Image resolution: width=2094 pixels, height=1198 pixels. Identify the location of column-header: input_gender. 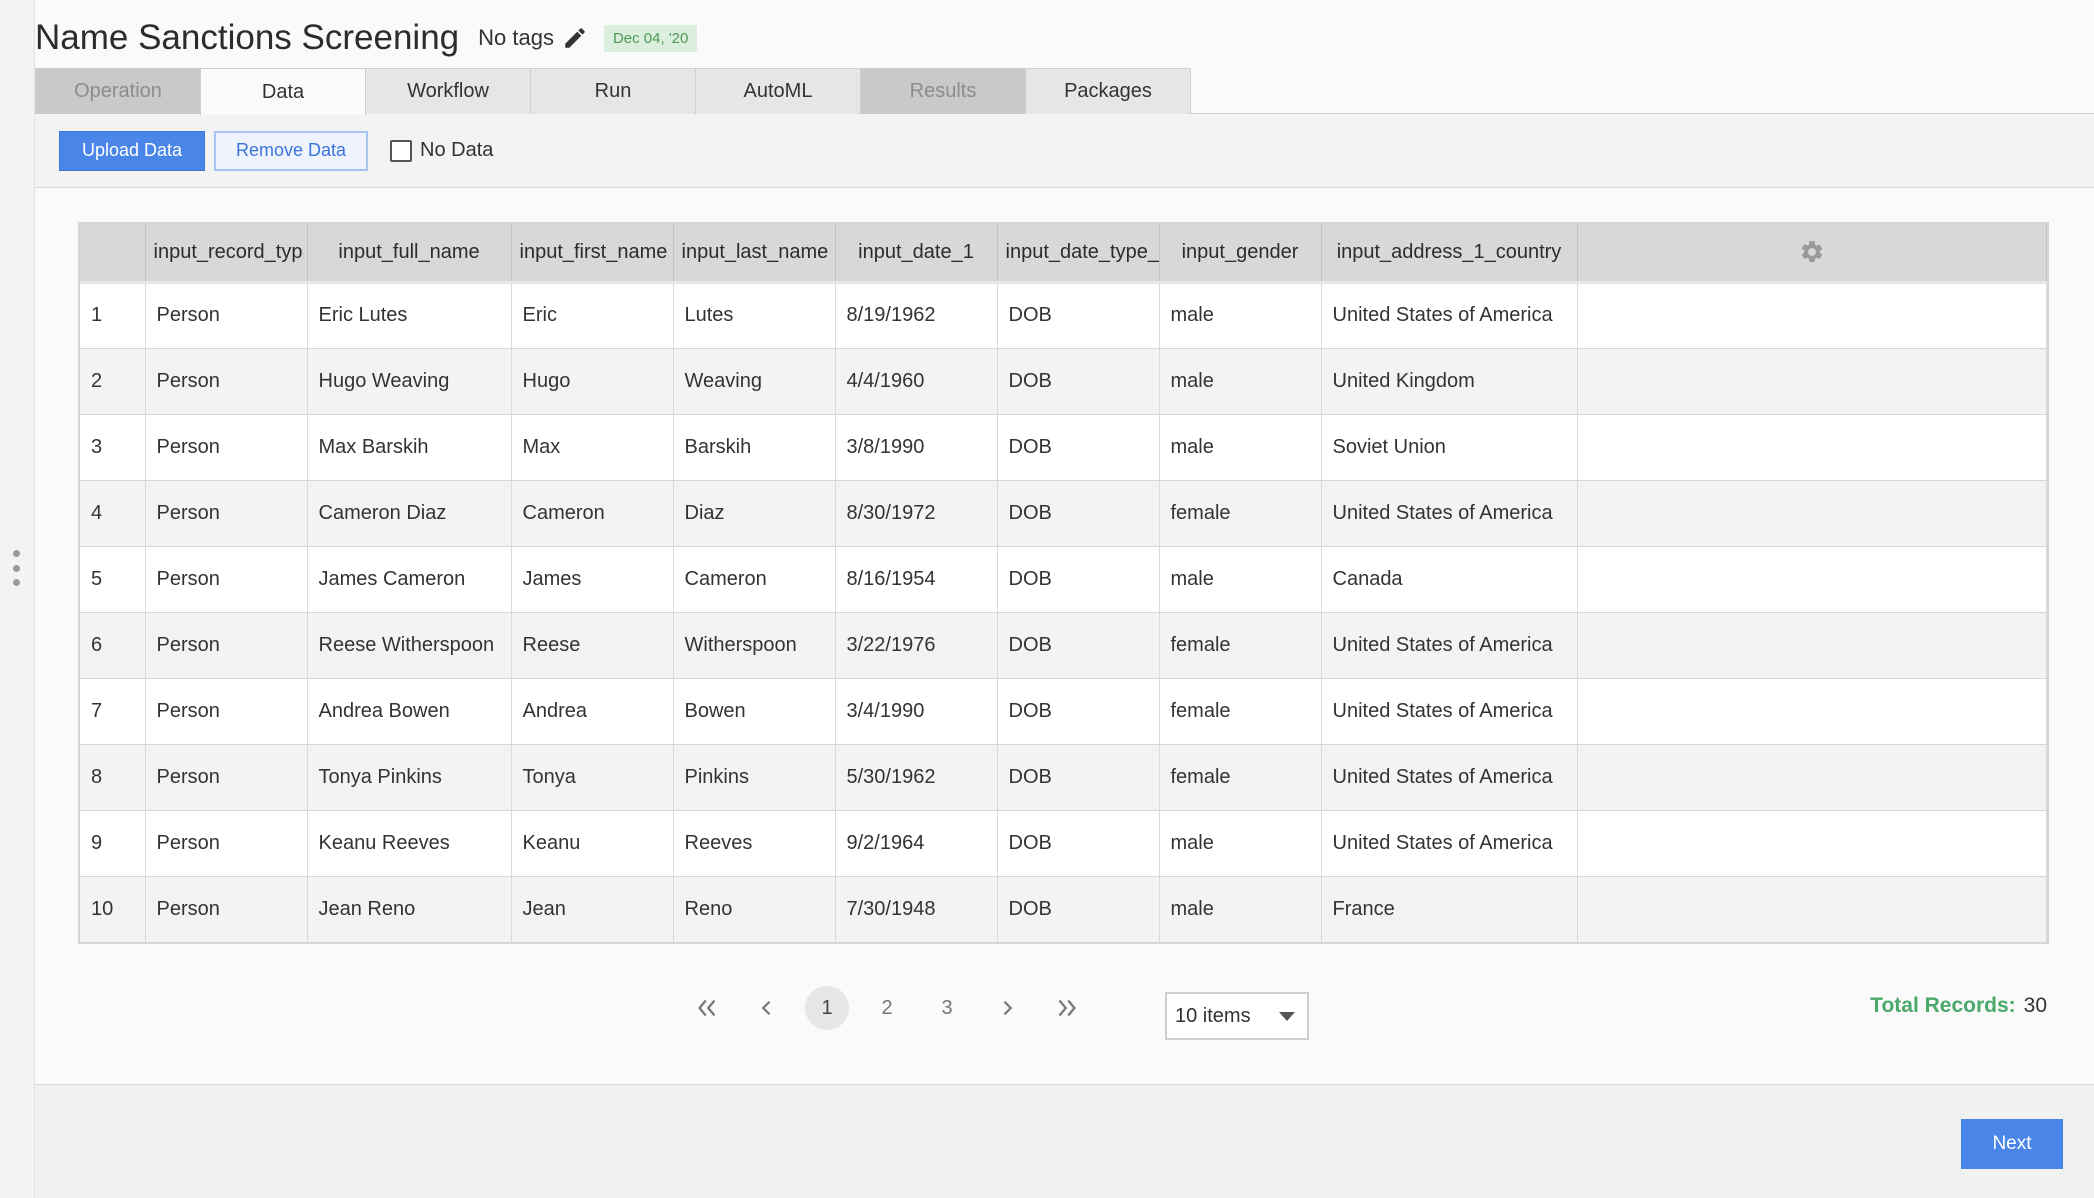
(1240, 254).